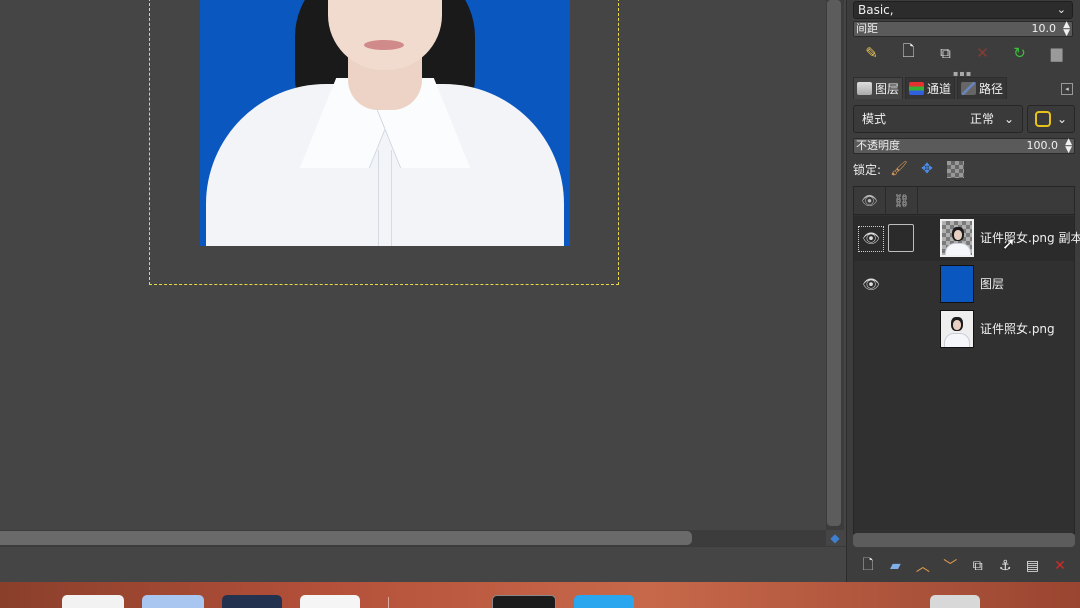 Image resolution: width=1080 pixels, height=608 pixels. Describe the element at coordinates (834, 263) in the screenshot. I see `canvas-vertical-scroll-thumb` at that location.